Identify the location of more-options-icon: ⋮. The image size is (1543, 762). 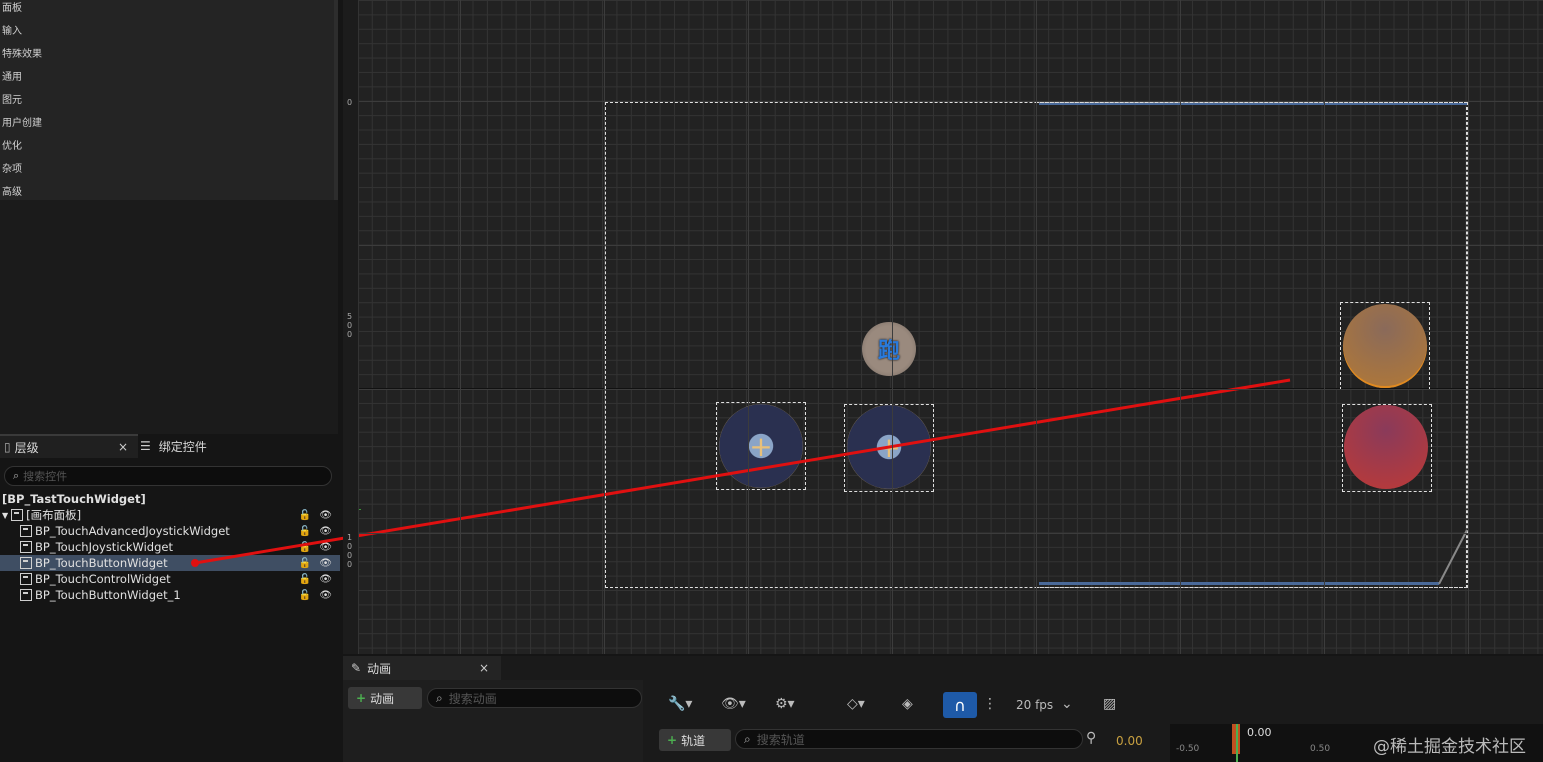
(990, 704).